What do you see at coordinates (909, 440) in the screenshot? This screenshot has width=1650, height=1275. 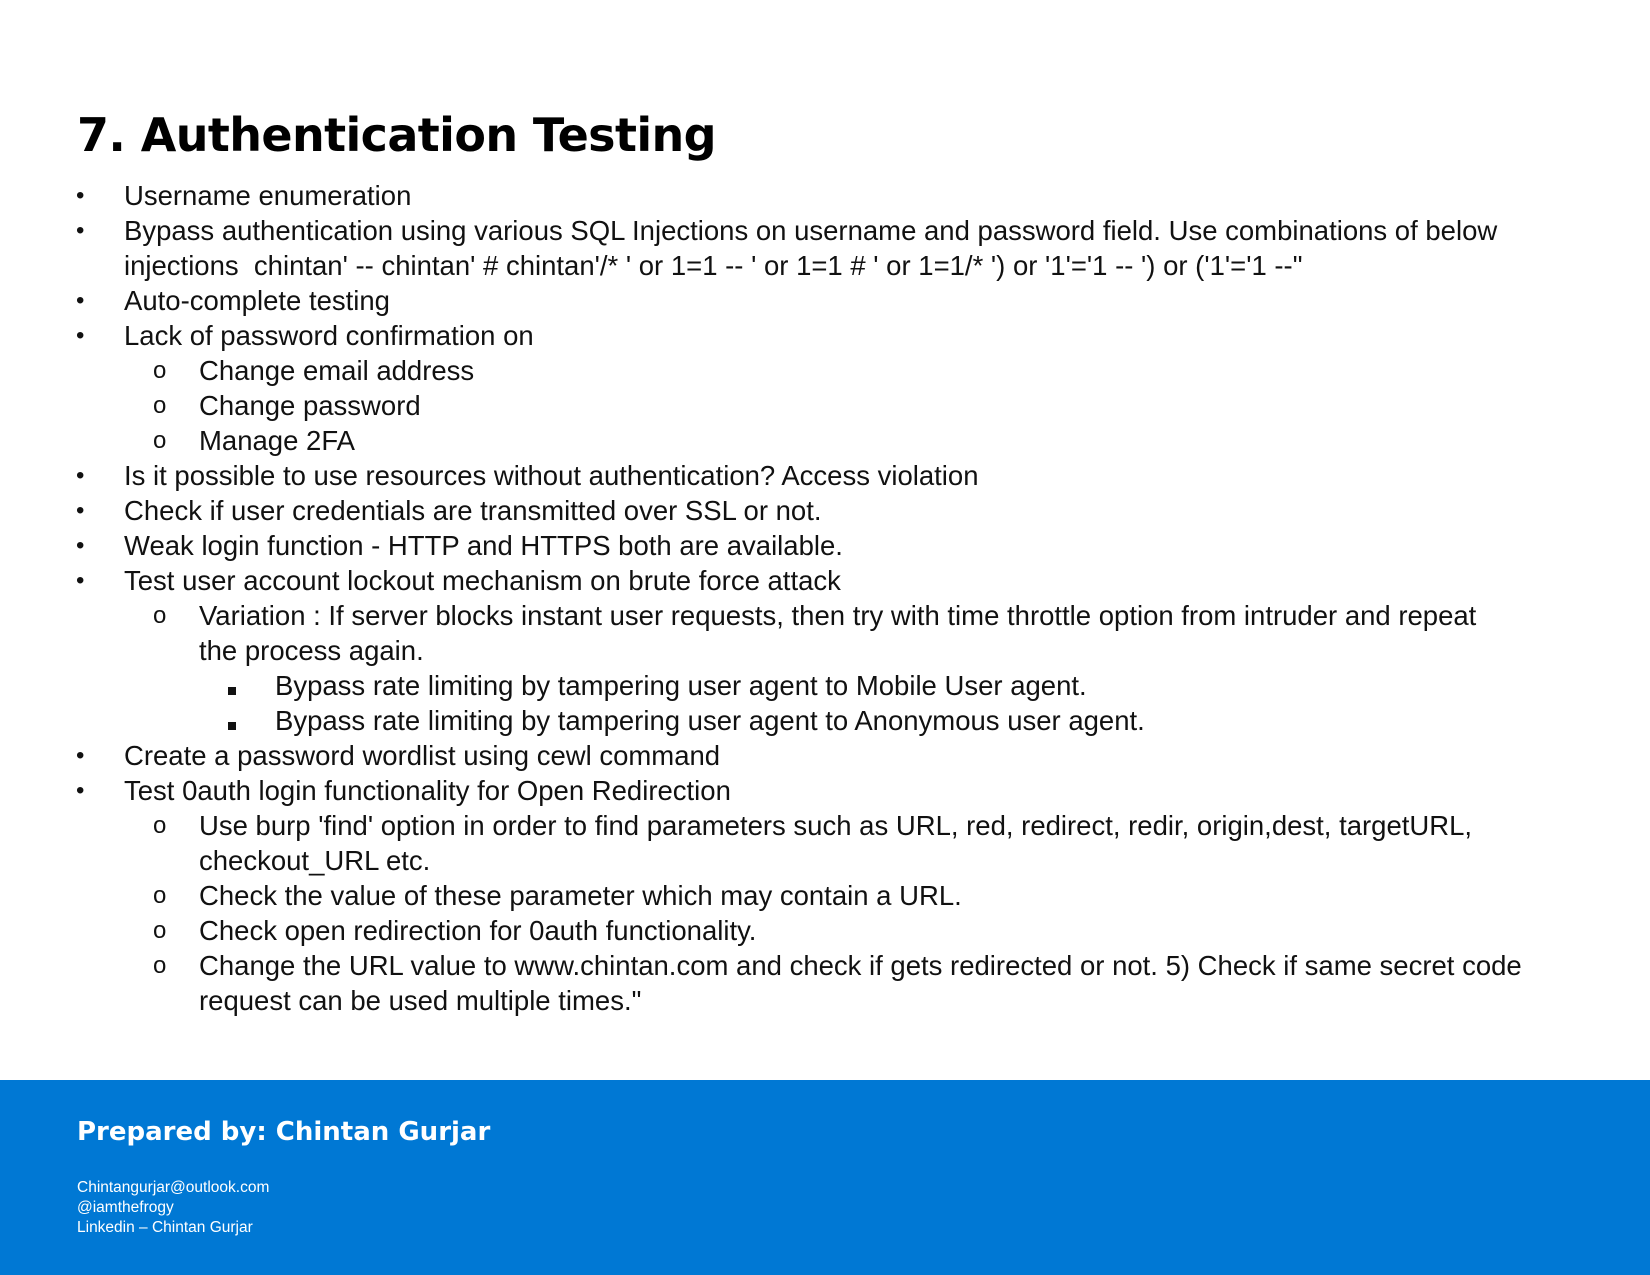 I see `list-item-text: Manage 2FA` at bounding box center [909, 440].